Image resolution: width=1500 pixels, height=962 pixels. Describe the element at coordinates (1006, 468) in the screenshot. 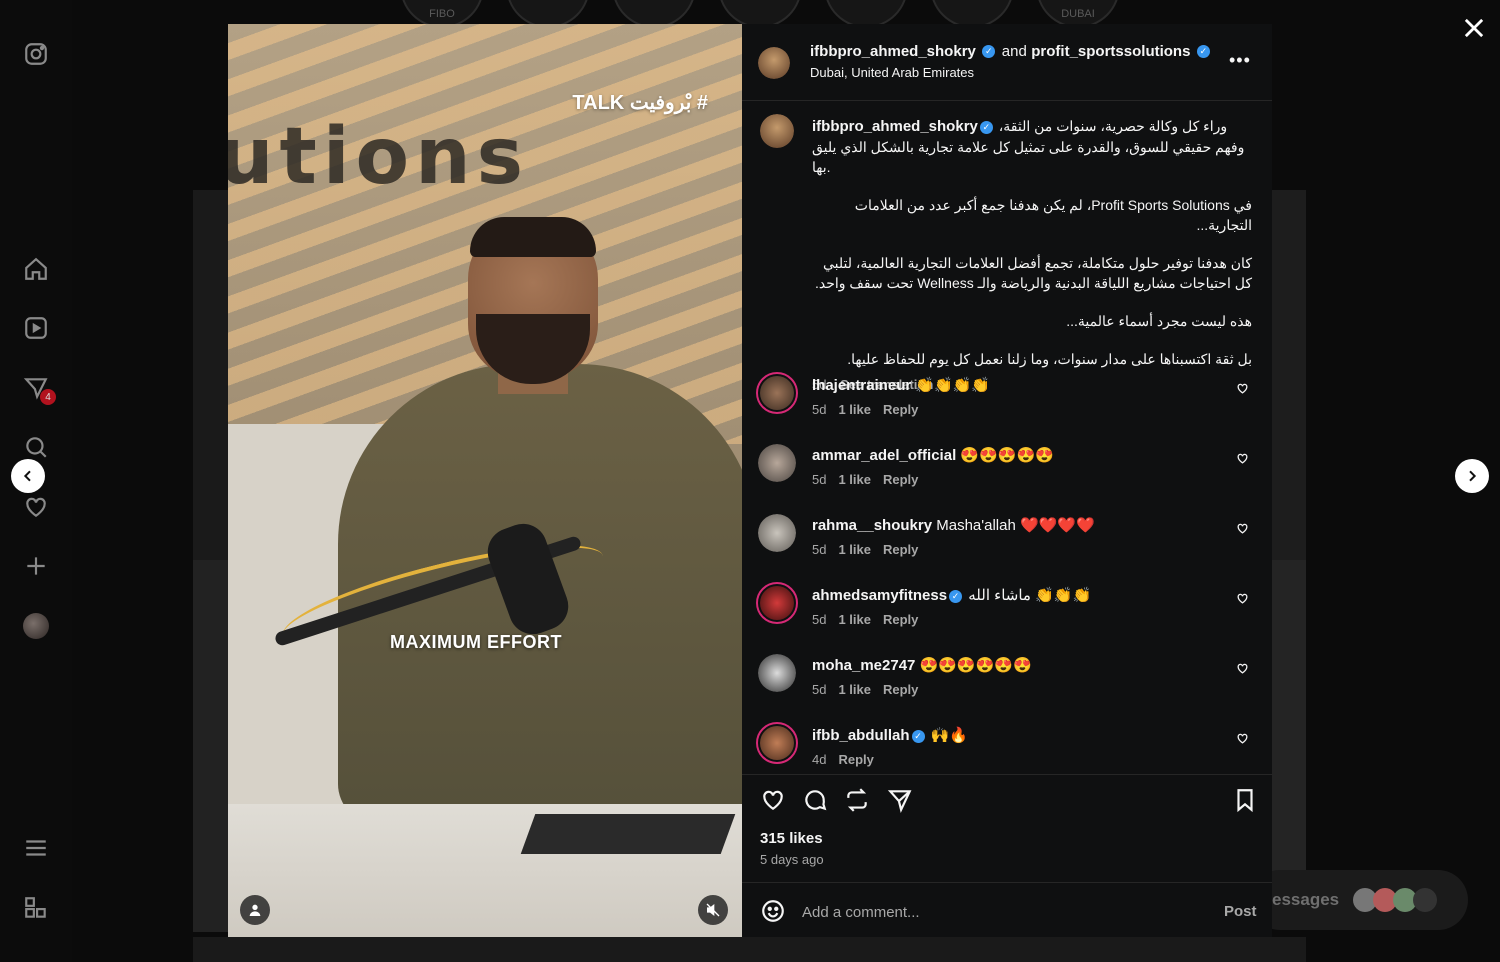

I see `comment-item: ammar_adel_official 😍😍😍😍😍 5d 1 like Reply` at that location.